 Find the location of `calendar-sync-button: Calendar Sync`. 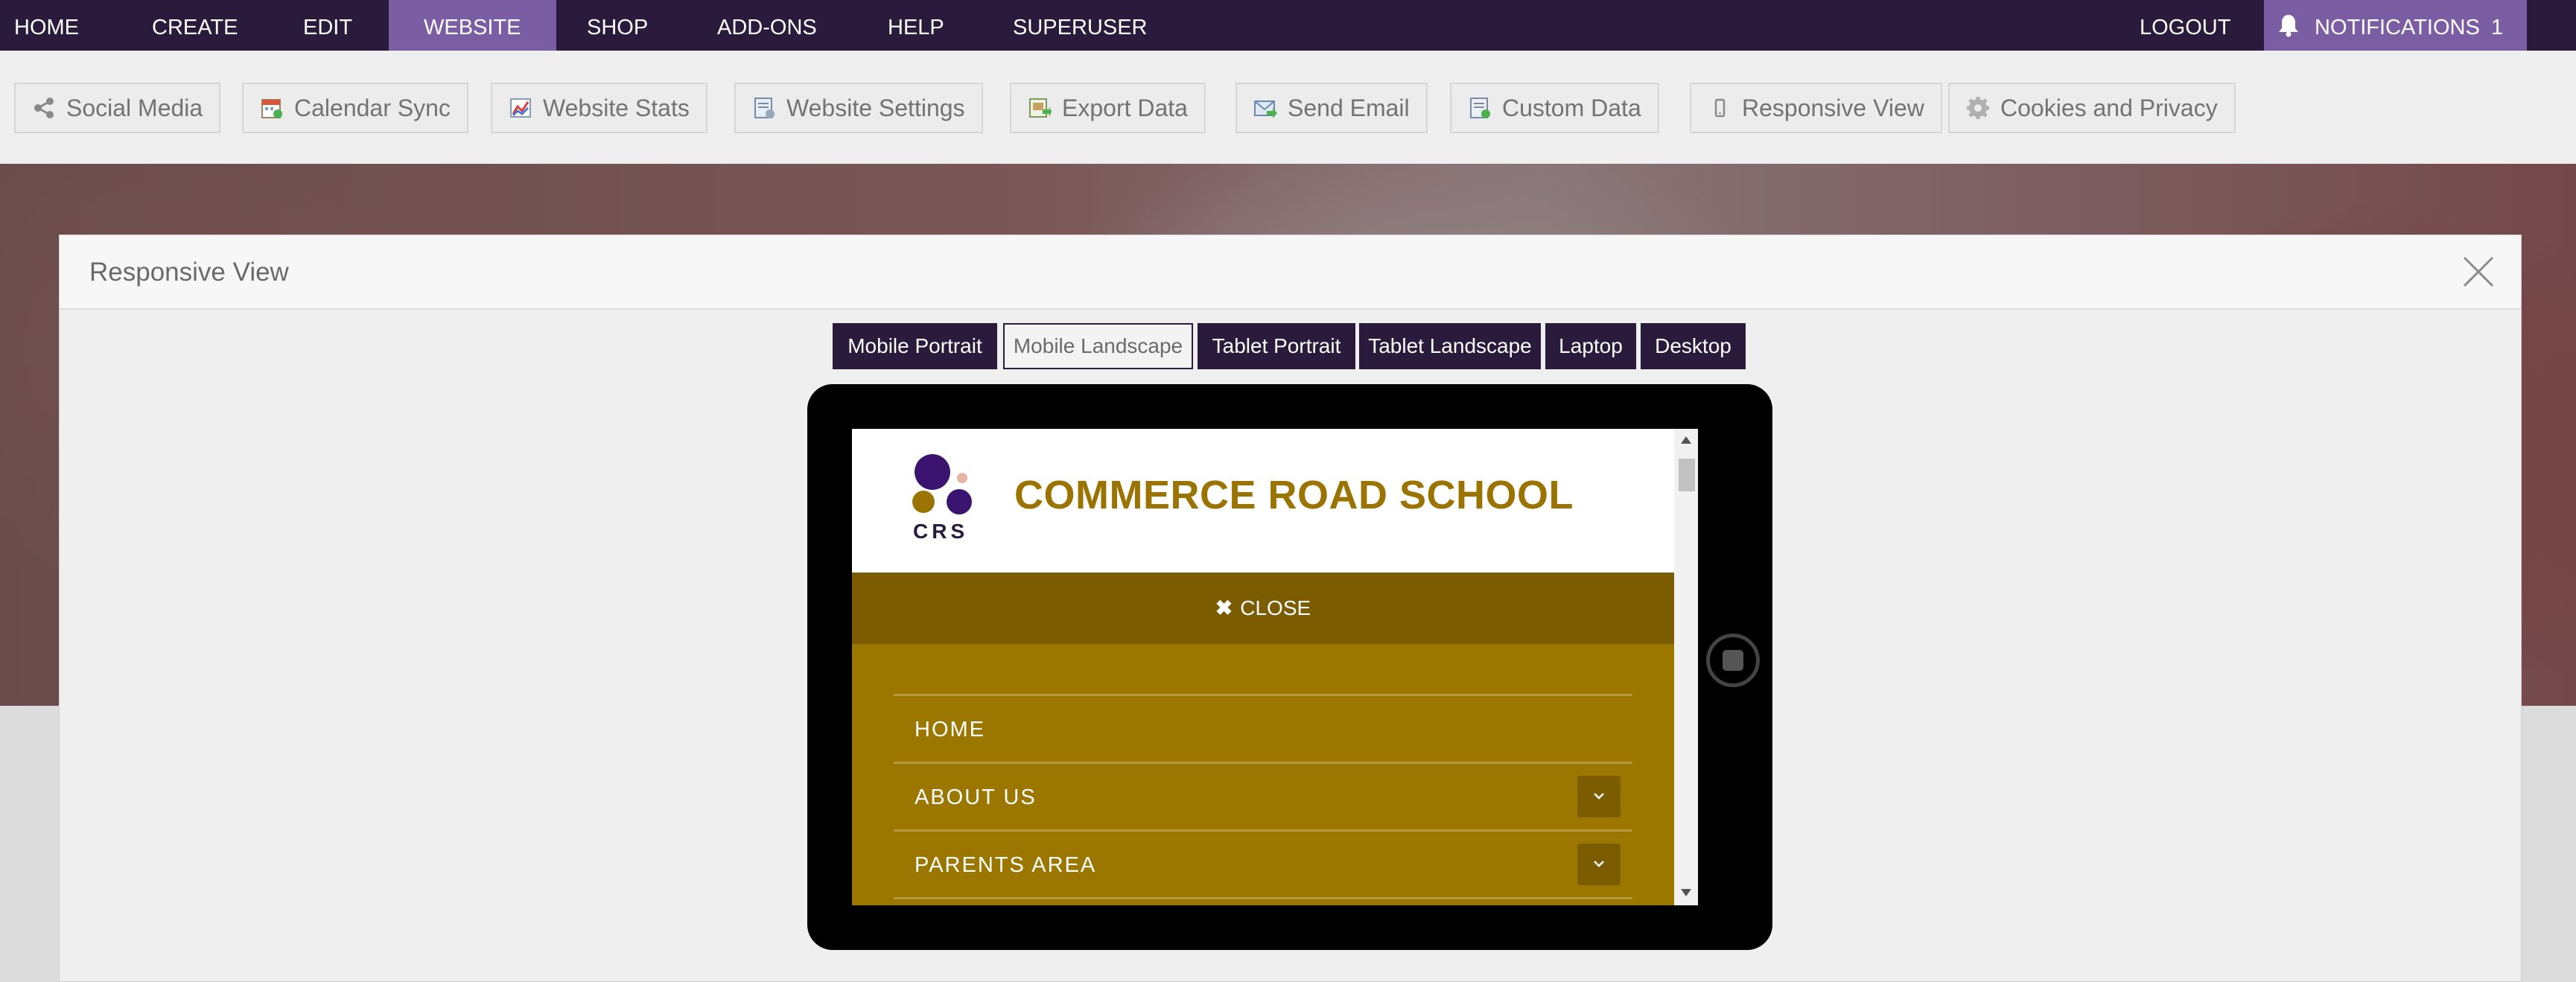

calendar-sync-button: Calendar Sync is located at coordinates (355, 108).